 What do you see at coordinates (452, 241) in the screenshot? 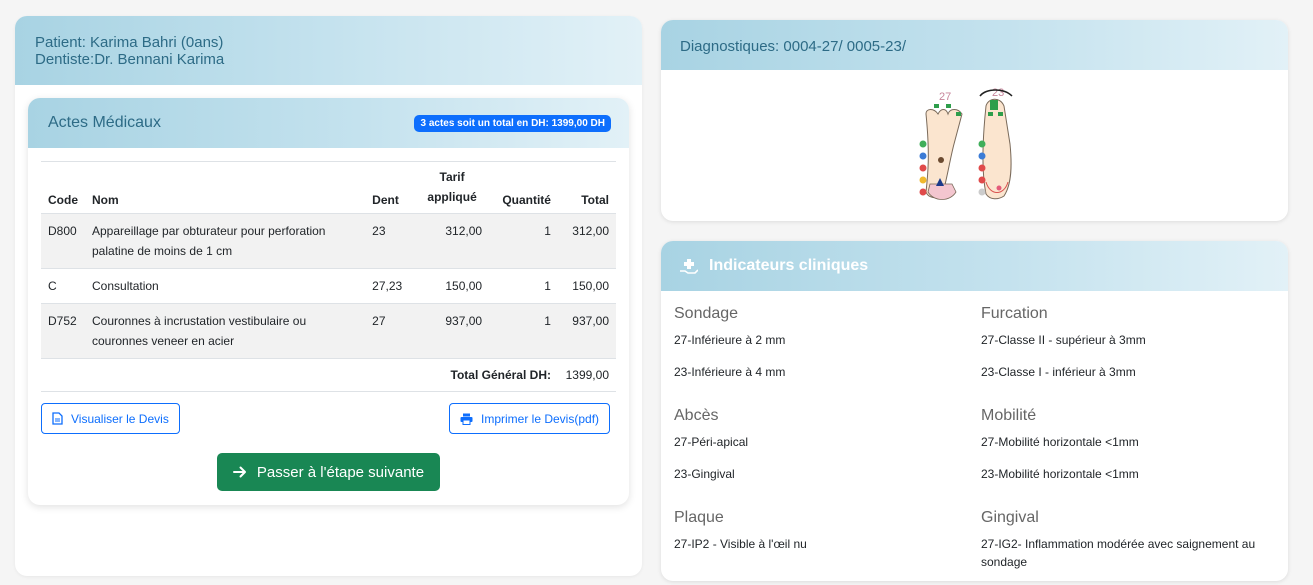
I see `cell-tarif: 312,00` at bounding box center [452, 241].